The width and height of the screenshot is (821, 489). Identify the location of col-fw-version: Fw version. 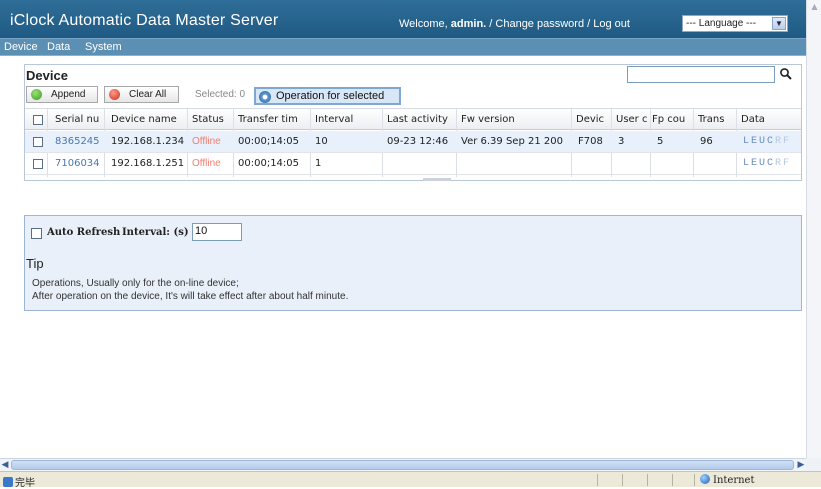
(513, 119).